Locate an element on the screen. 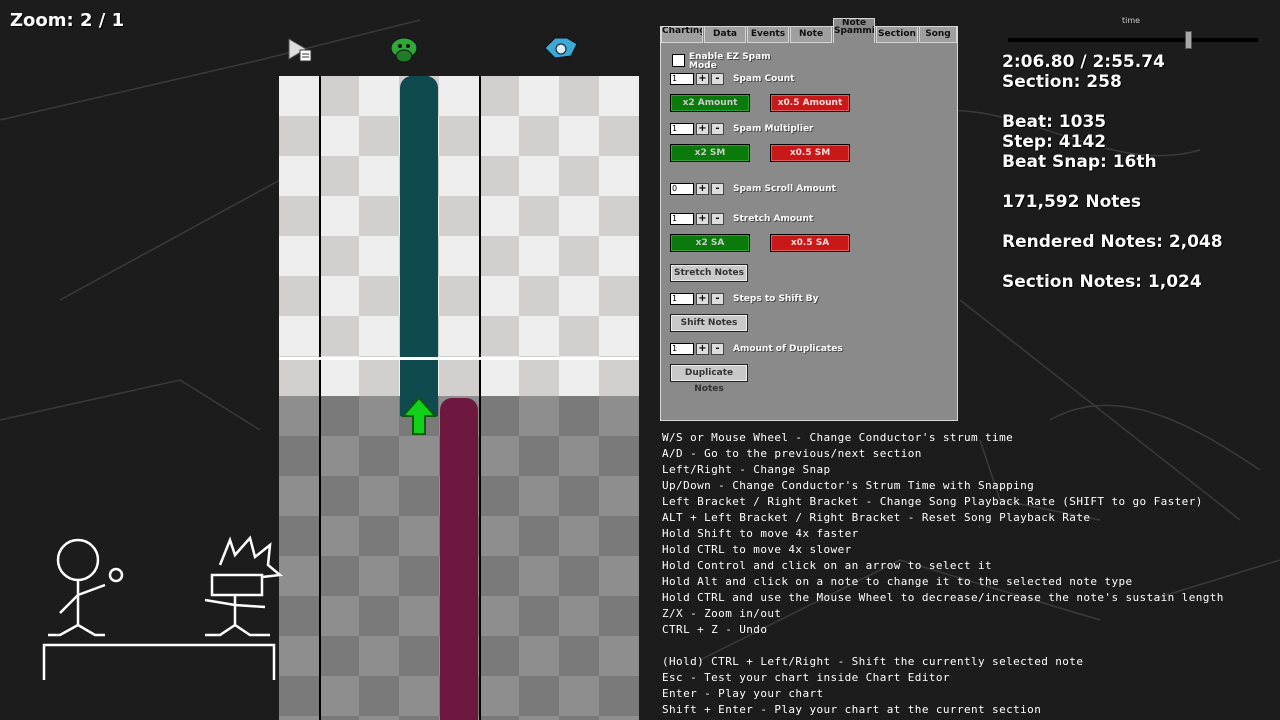 Image resolution: width=1280 pixels, height=720 pixels. tab-charting: Charting is located at coordinates (682, 34).